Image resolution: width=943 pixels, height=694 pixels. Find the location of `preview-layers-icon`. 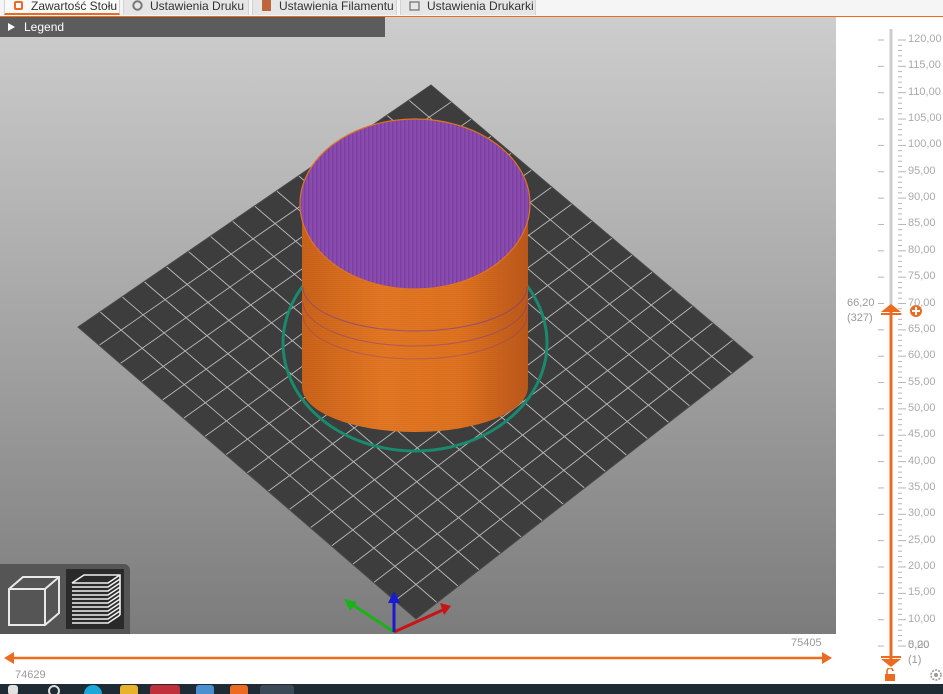

preview-layers-icon is located at coordinates (96, 599).